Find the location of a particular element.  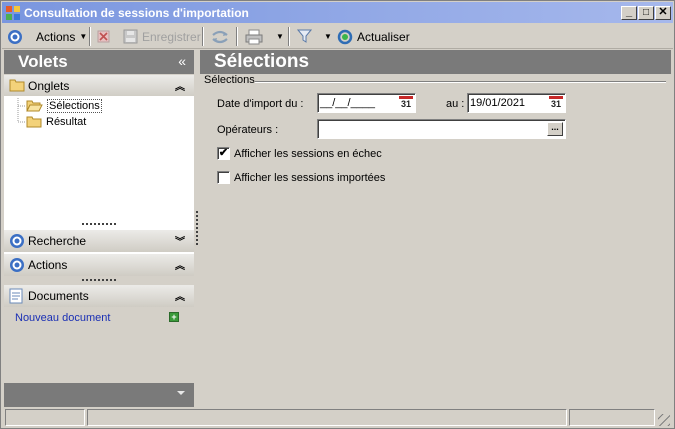

actions-menu-button: Actions ▼ is located at coordinates (61, 36).